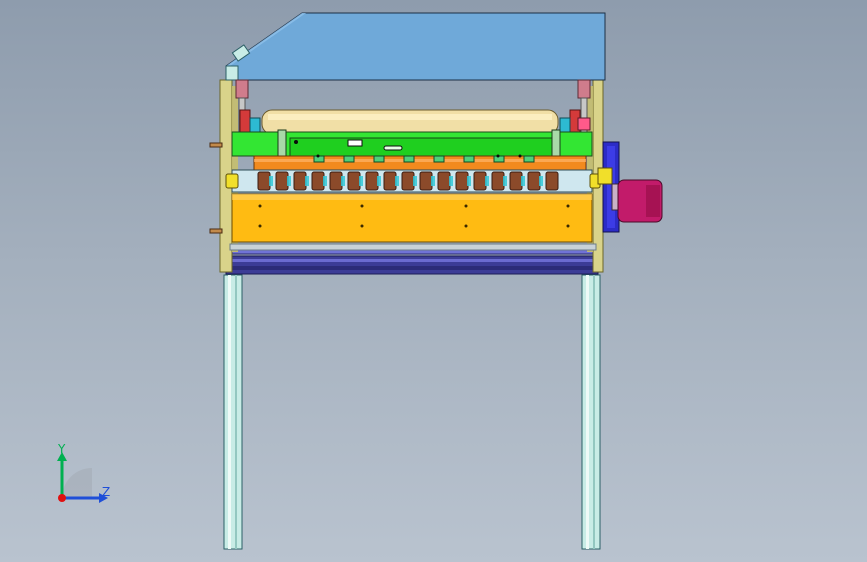 The width and height of the screenshot is (867, 562). Describe the element at coordinates (106, 492) in the screenshot. I see `triad-z-label: Z` at that location.